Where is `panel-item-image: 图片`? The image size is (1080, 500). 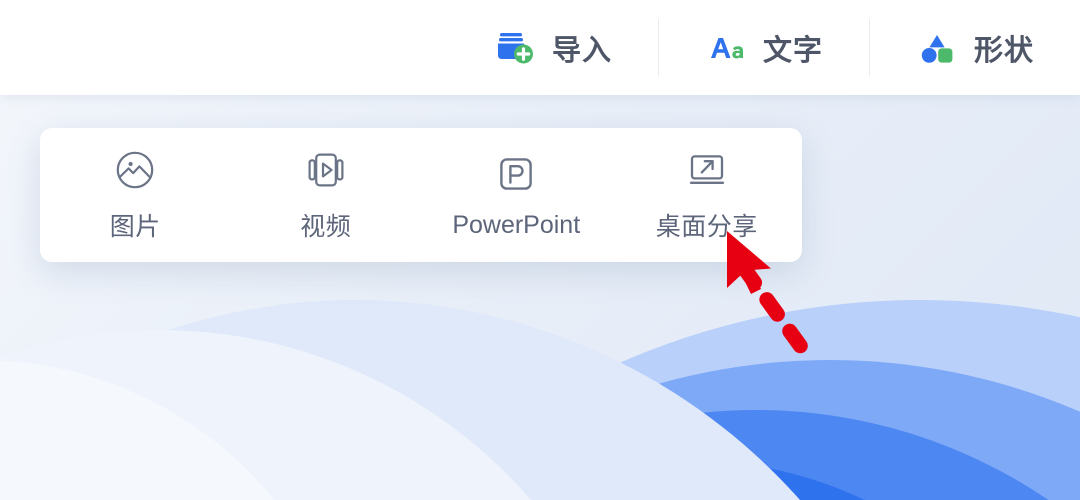
panel-item-image: 图片 is located at coordinates (135, 195).